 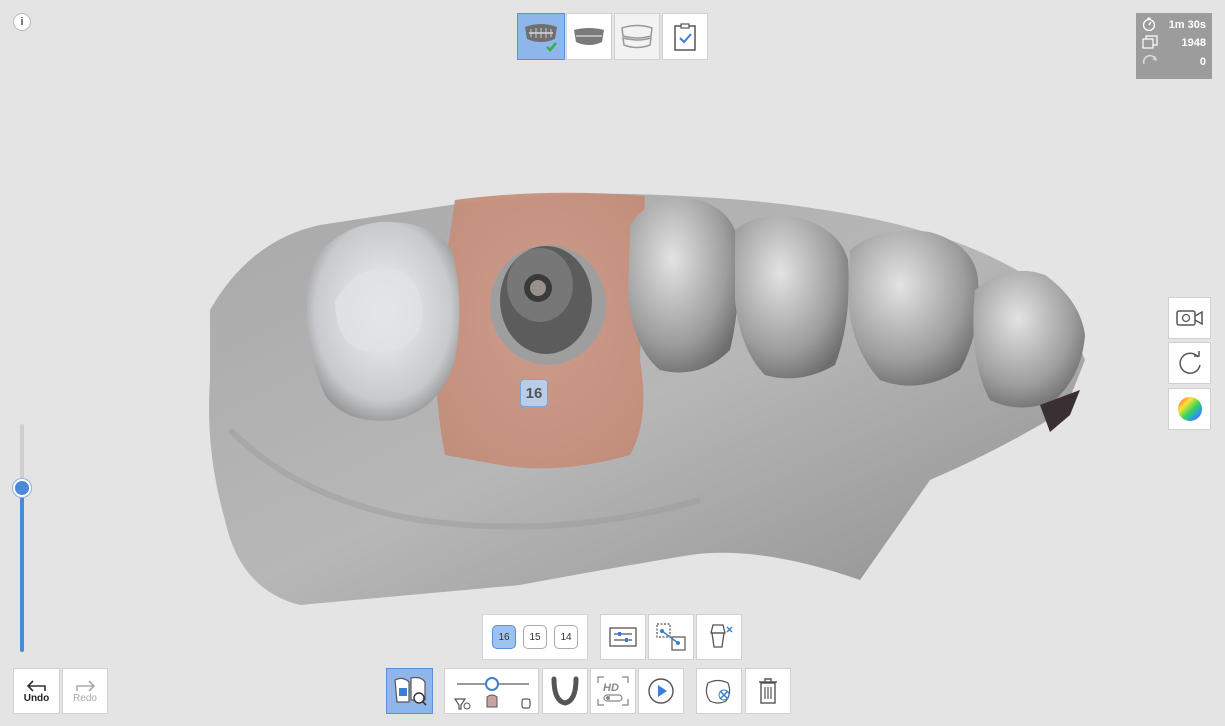 I want to click on tooth-chip-16: 16, so click(x=504, y=637).